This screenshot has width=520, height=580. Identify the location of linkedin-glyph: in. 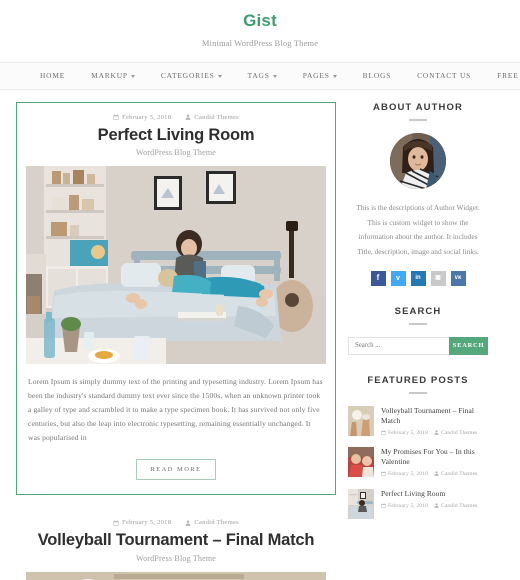
(418, 278).